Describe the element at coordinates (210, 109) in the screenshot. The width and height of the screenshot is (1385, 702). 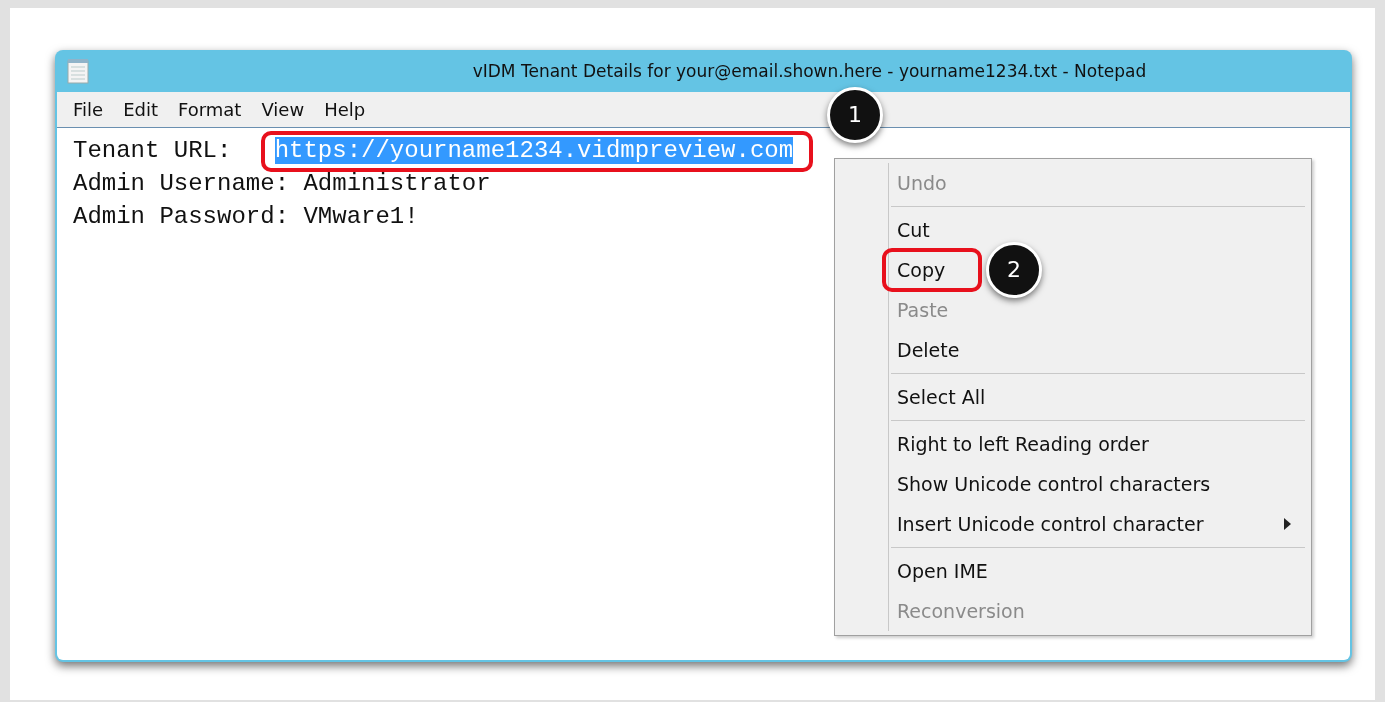
I see `menu-item: Format` at that location.